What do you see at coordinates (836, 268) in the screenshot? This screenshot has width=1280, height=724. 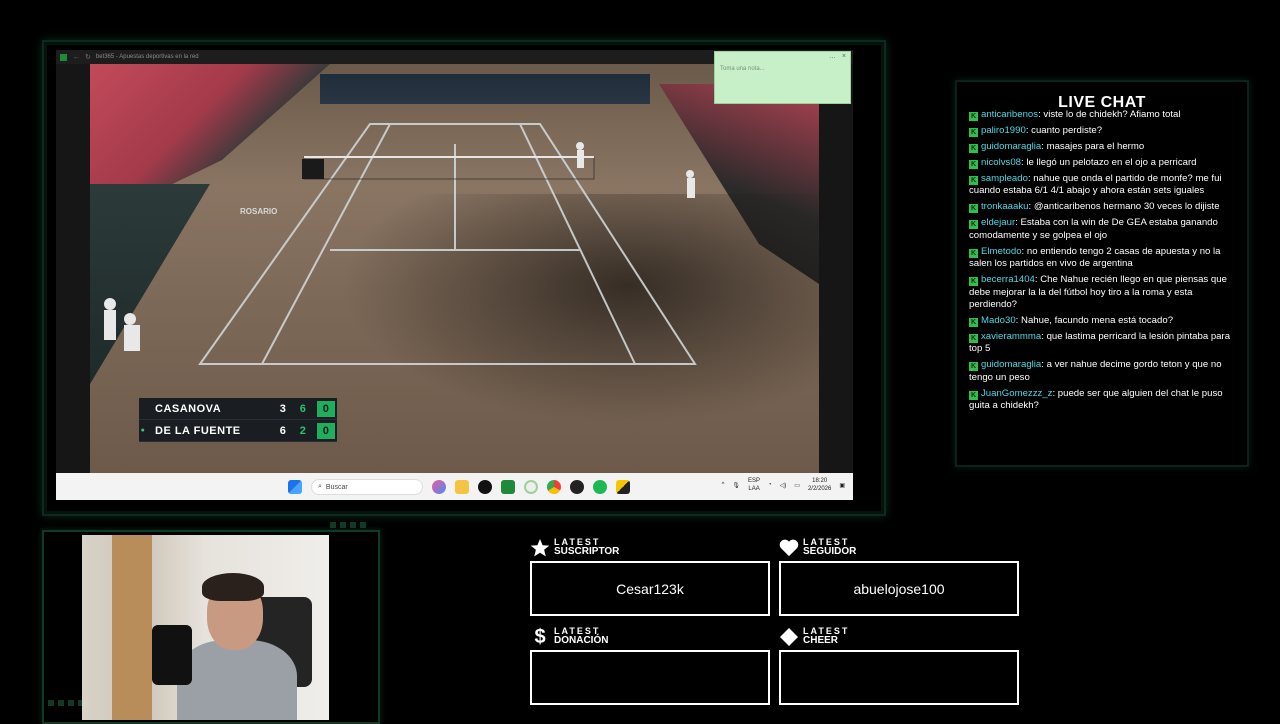 I see `letterbox-right` at bounding box center [836, 268].